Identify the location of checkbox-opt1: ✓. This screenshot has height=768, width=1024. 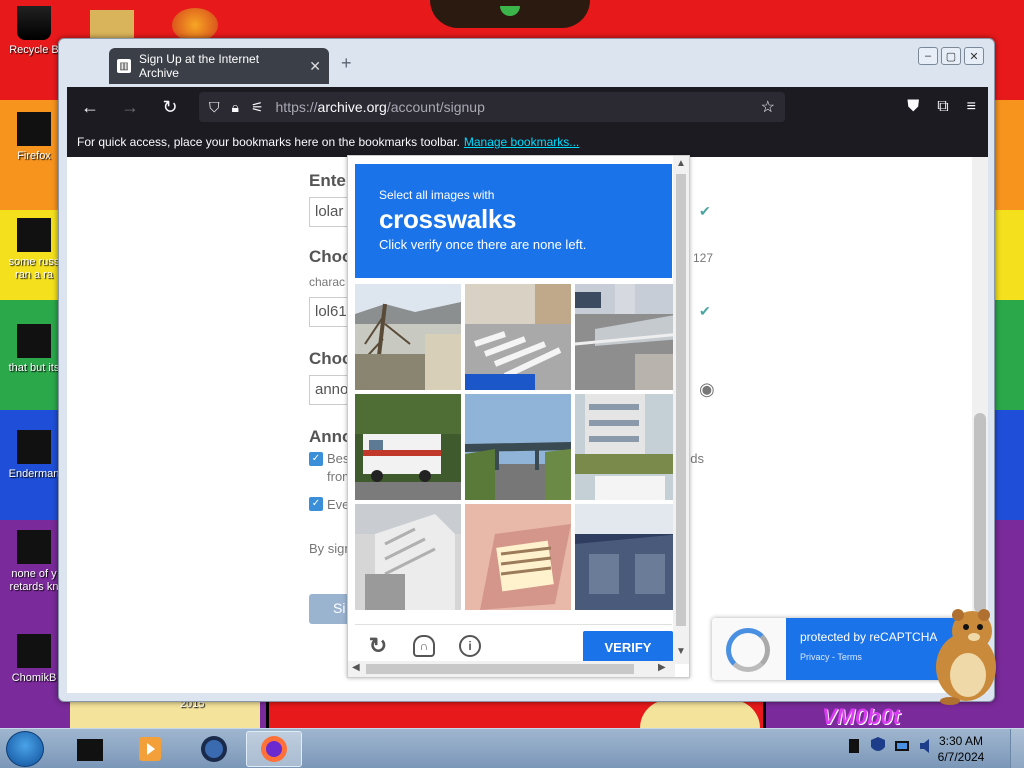
(316, 459).